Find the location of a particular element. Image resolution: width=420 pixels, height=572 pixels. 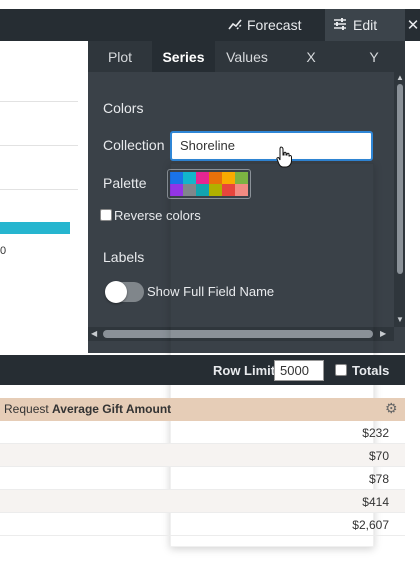

tab-bar: Plot Series Values X Y is located at coordinates (246, 56).